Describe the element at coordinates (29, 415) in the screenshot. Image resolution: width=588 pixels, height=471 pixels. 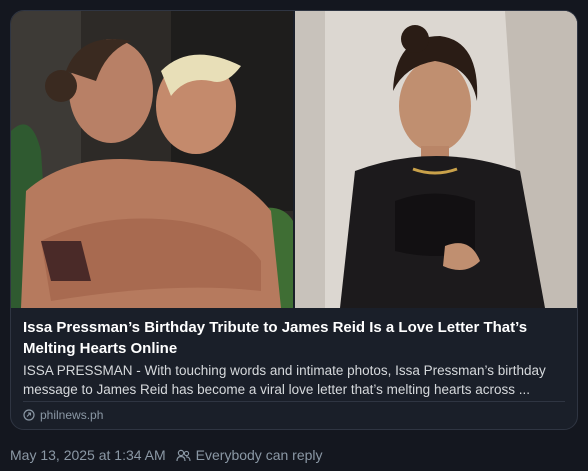
I see `link-icon` at that location.